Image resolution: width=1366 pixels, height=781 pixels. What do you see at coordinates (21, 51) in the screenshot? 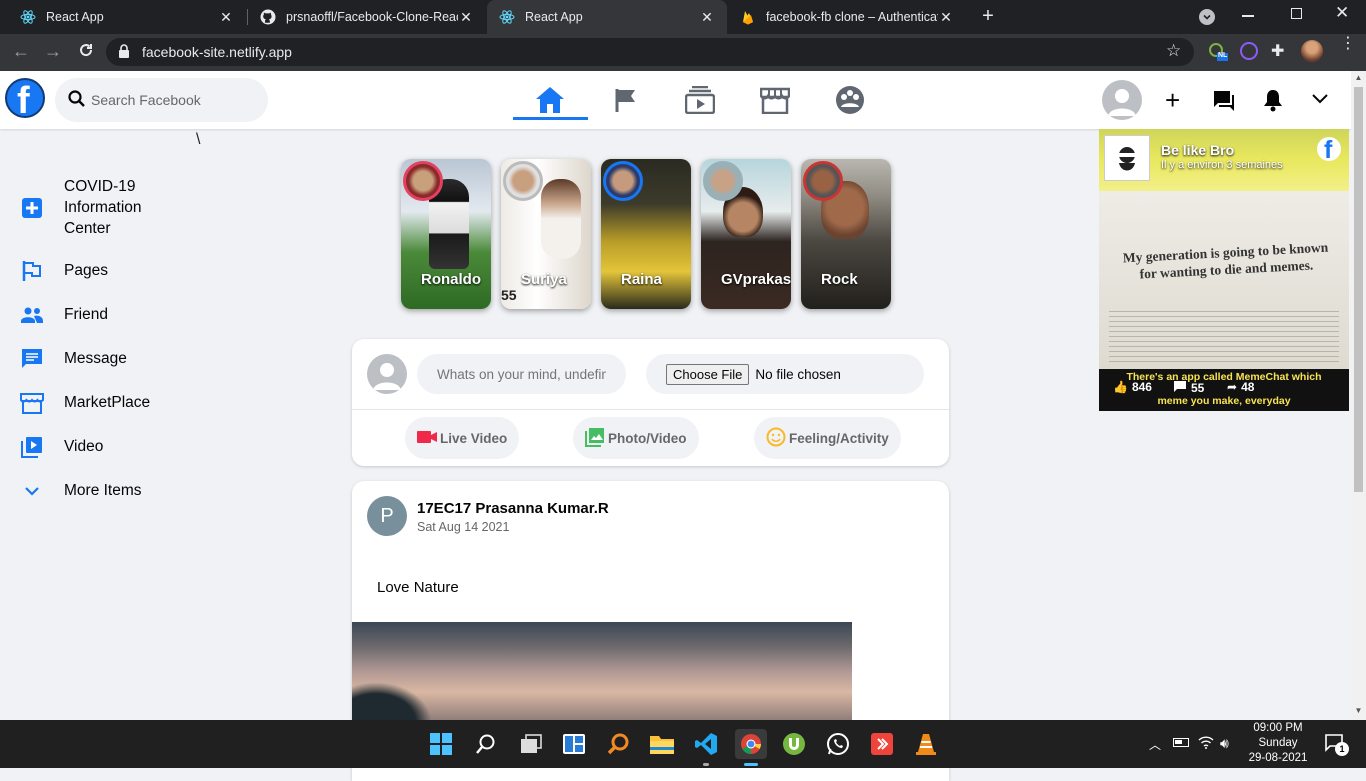
I see `back-icon: ←` at bounding box center [21, 51].